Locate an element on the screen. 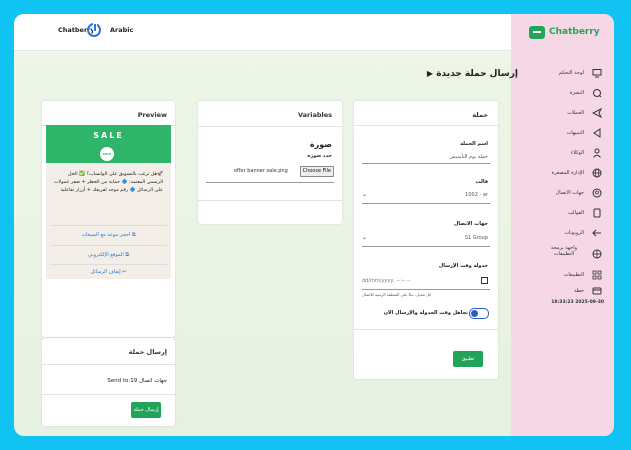 This screenshot has width=631, height=450. logo: Chatberry is located at coordinates (564, 33).